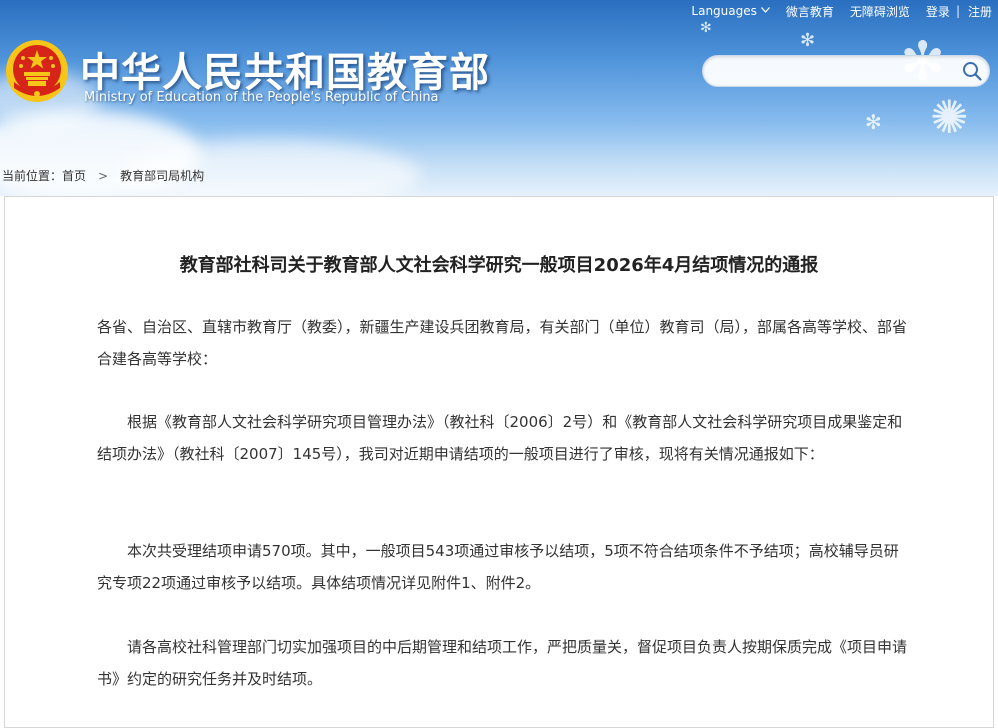 This screenshot has height=728, width=998. I want to click on top-links-bar: Languages 微言教育 无障碍浏览 登录 | 注册, so click(841, 11).